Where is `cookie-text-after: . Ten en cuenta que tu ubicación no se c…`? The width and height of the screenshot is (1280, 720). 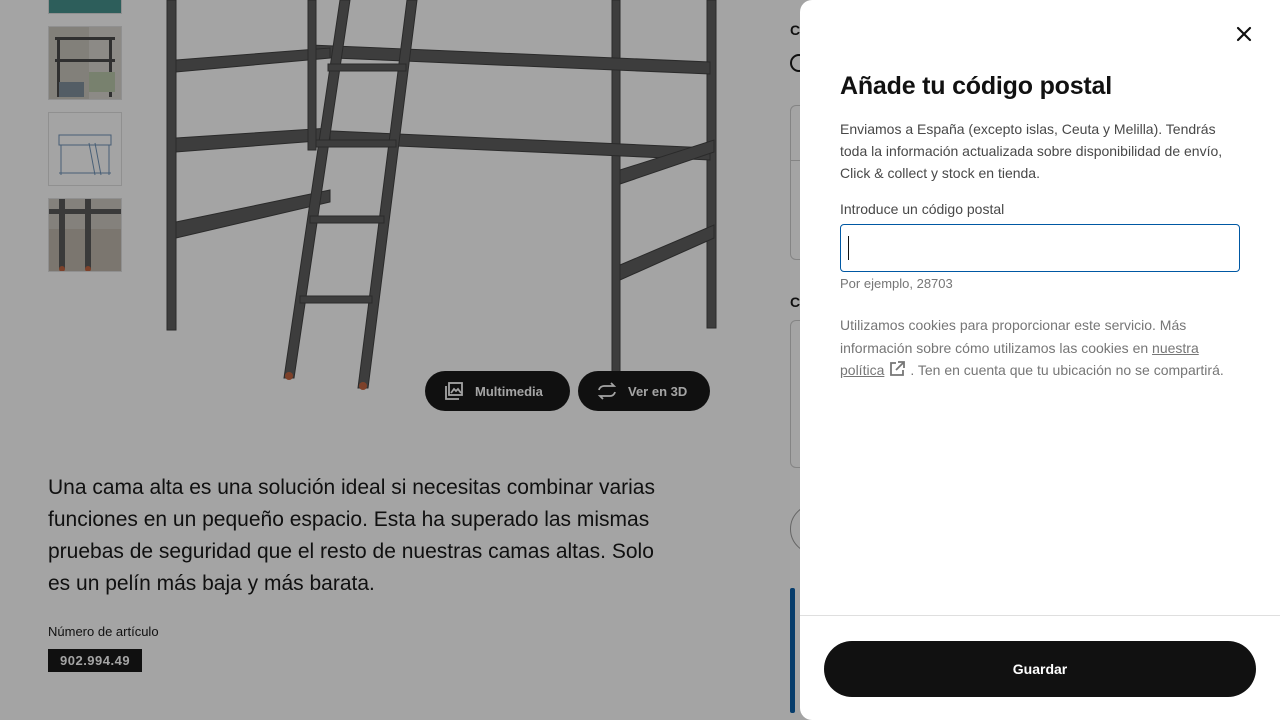 cookie-text-after: . Ten en cuenta que tu ubicación no se c… is located at coordinates (1067, 370).